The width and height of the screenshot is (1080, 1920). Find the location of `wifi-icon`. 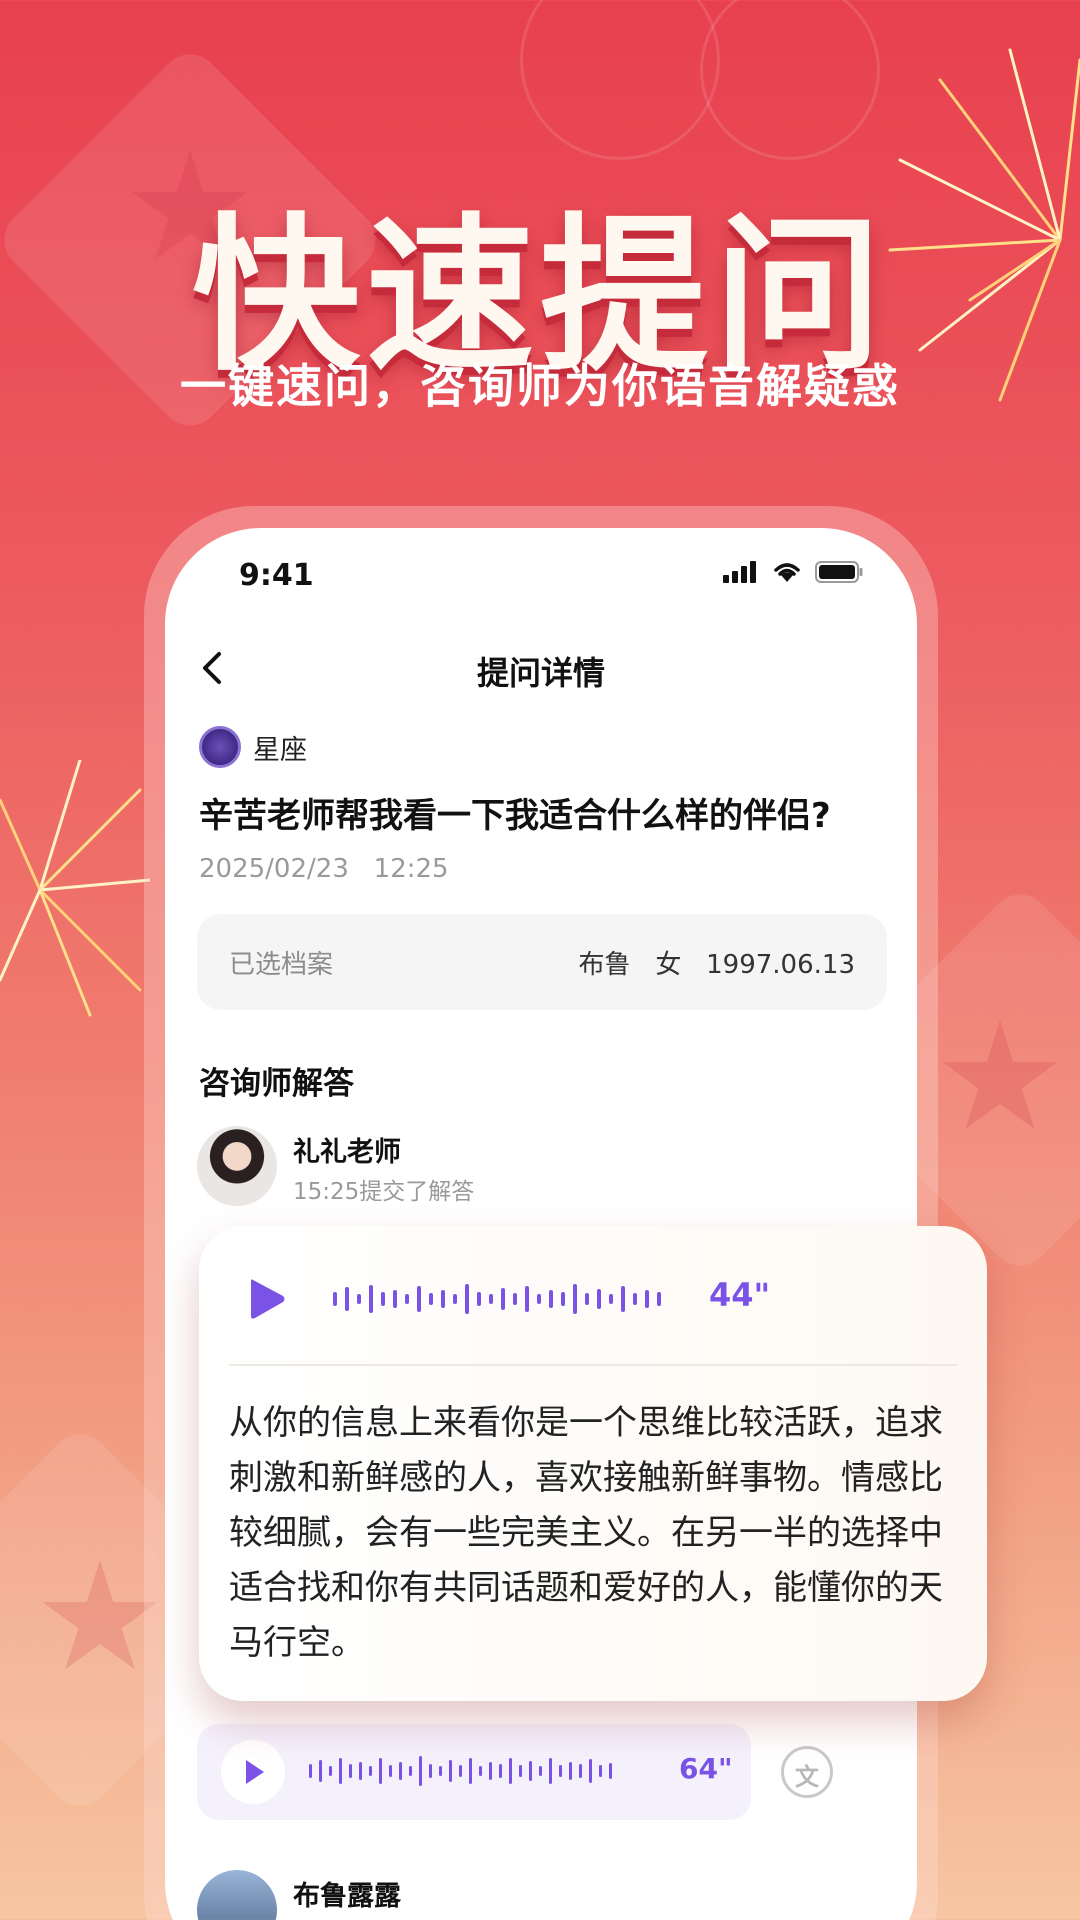

wifi-icon is located at coordinates (787, 572).